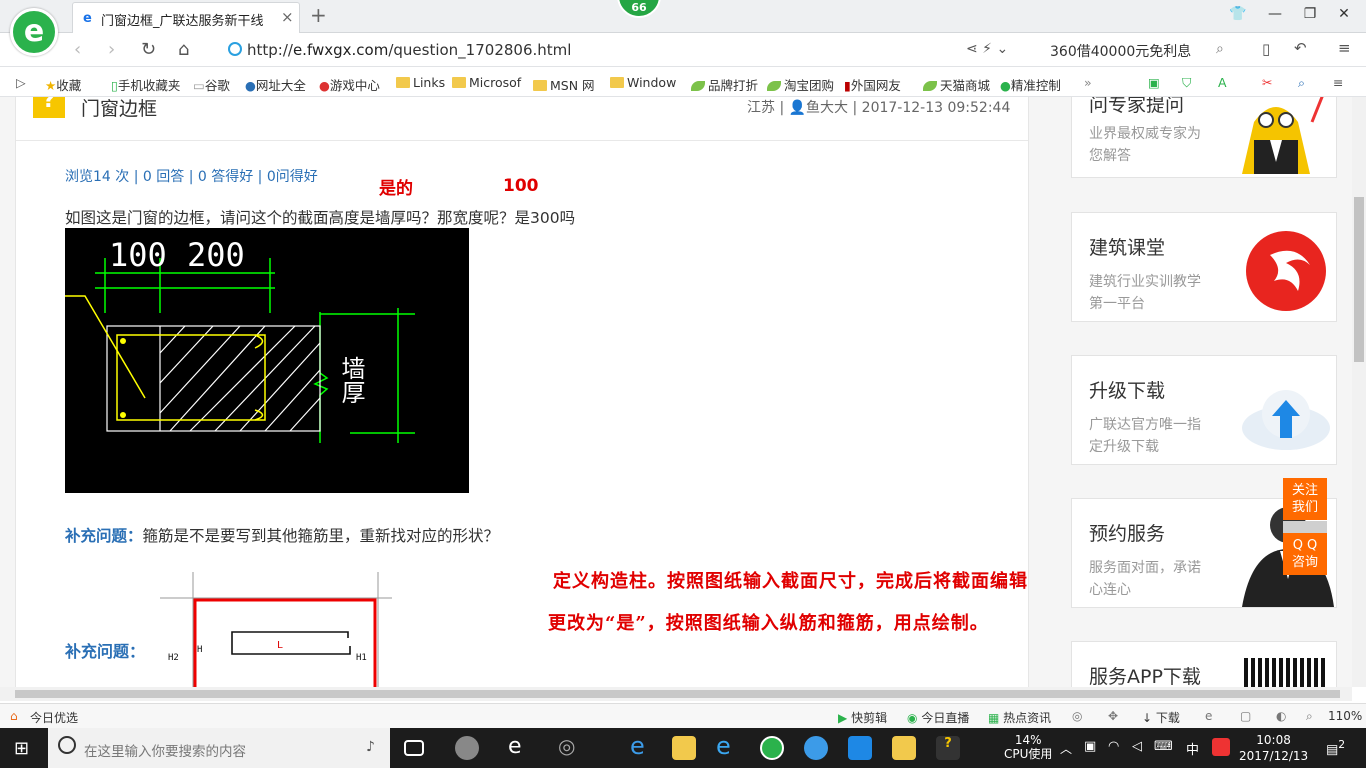 The image size is (1366, 768). Describe the element at coordinates (1204, 664) in the screenshot. I see `card-app-download: 服务APP下载` at that location.